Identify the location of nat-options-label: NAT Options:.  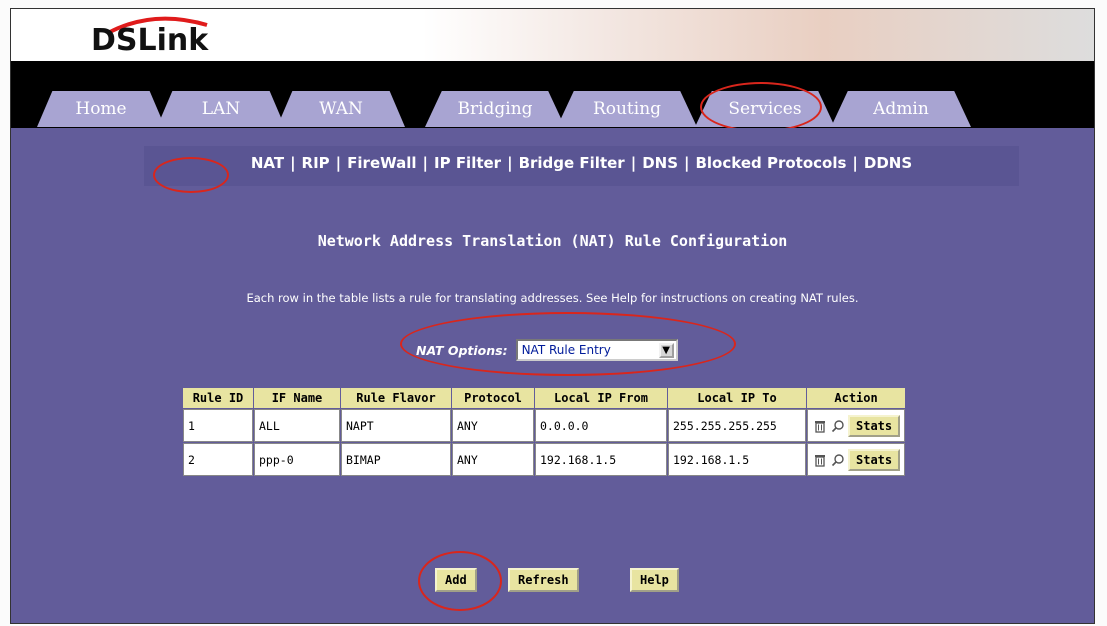
(462, 350).